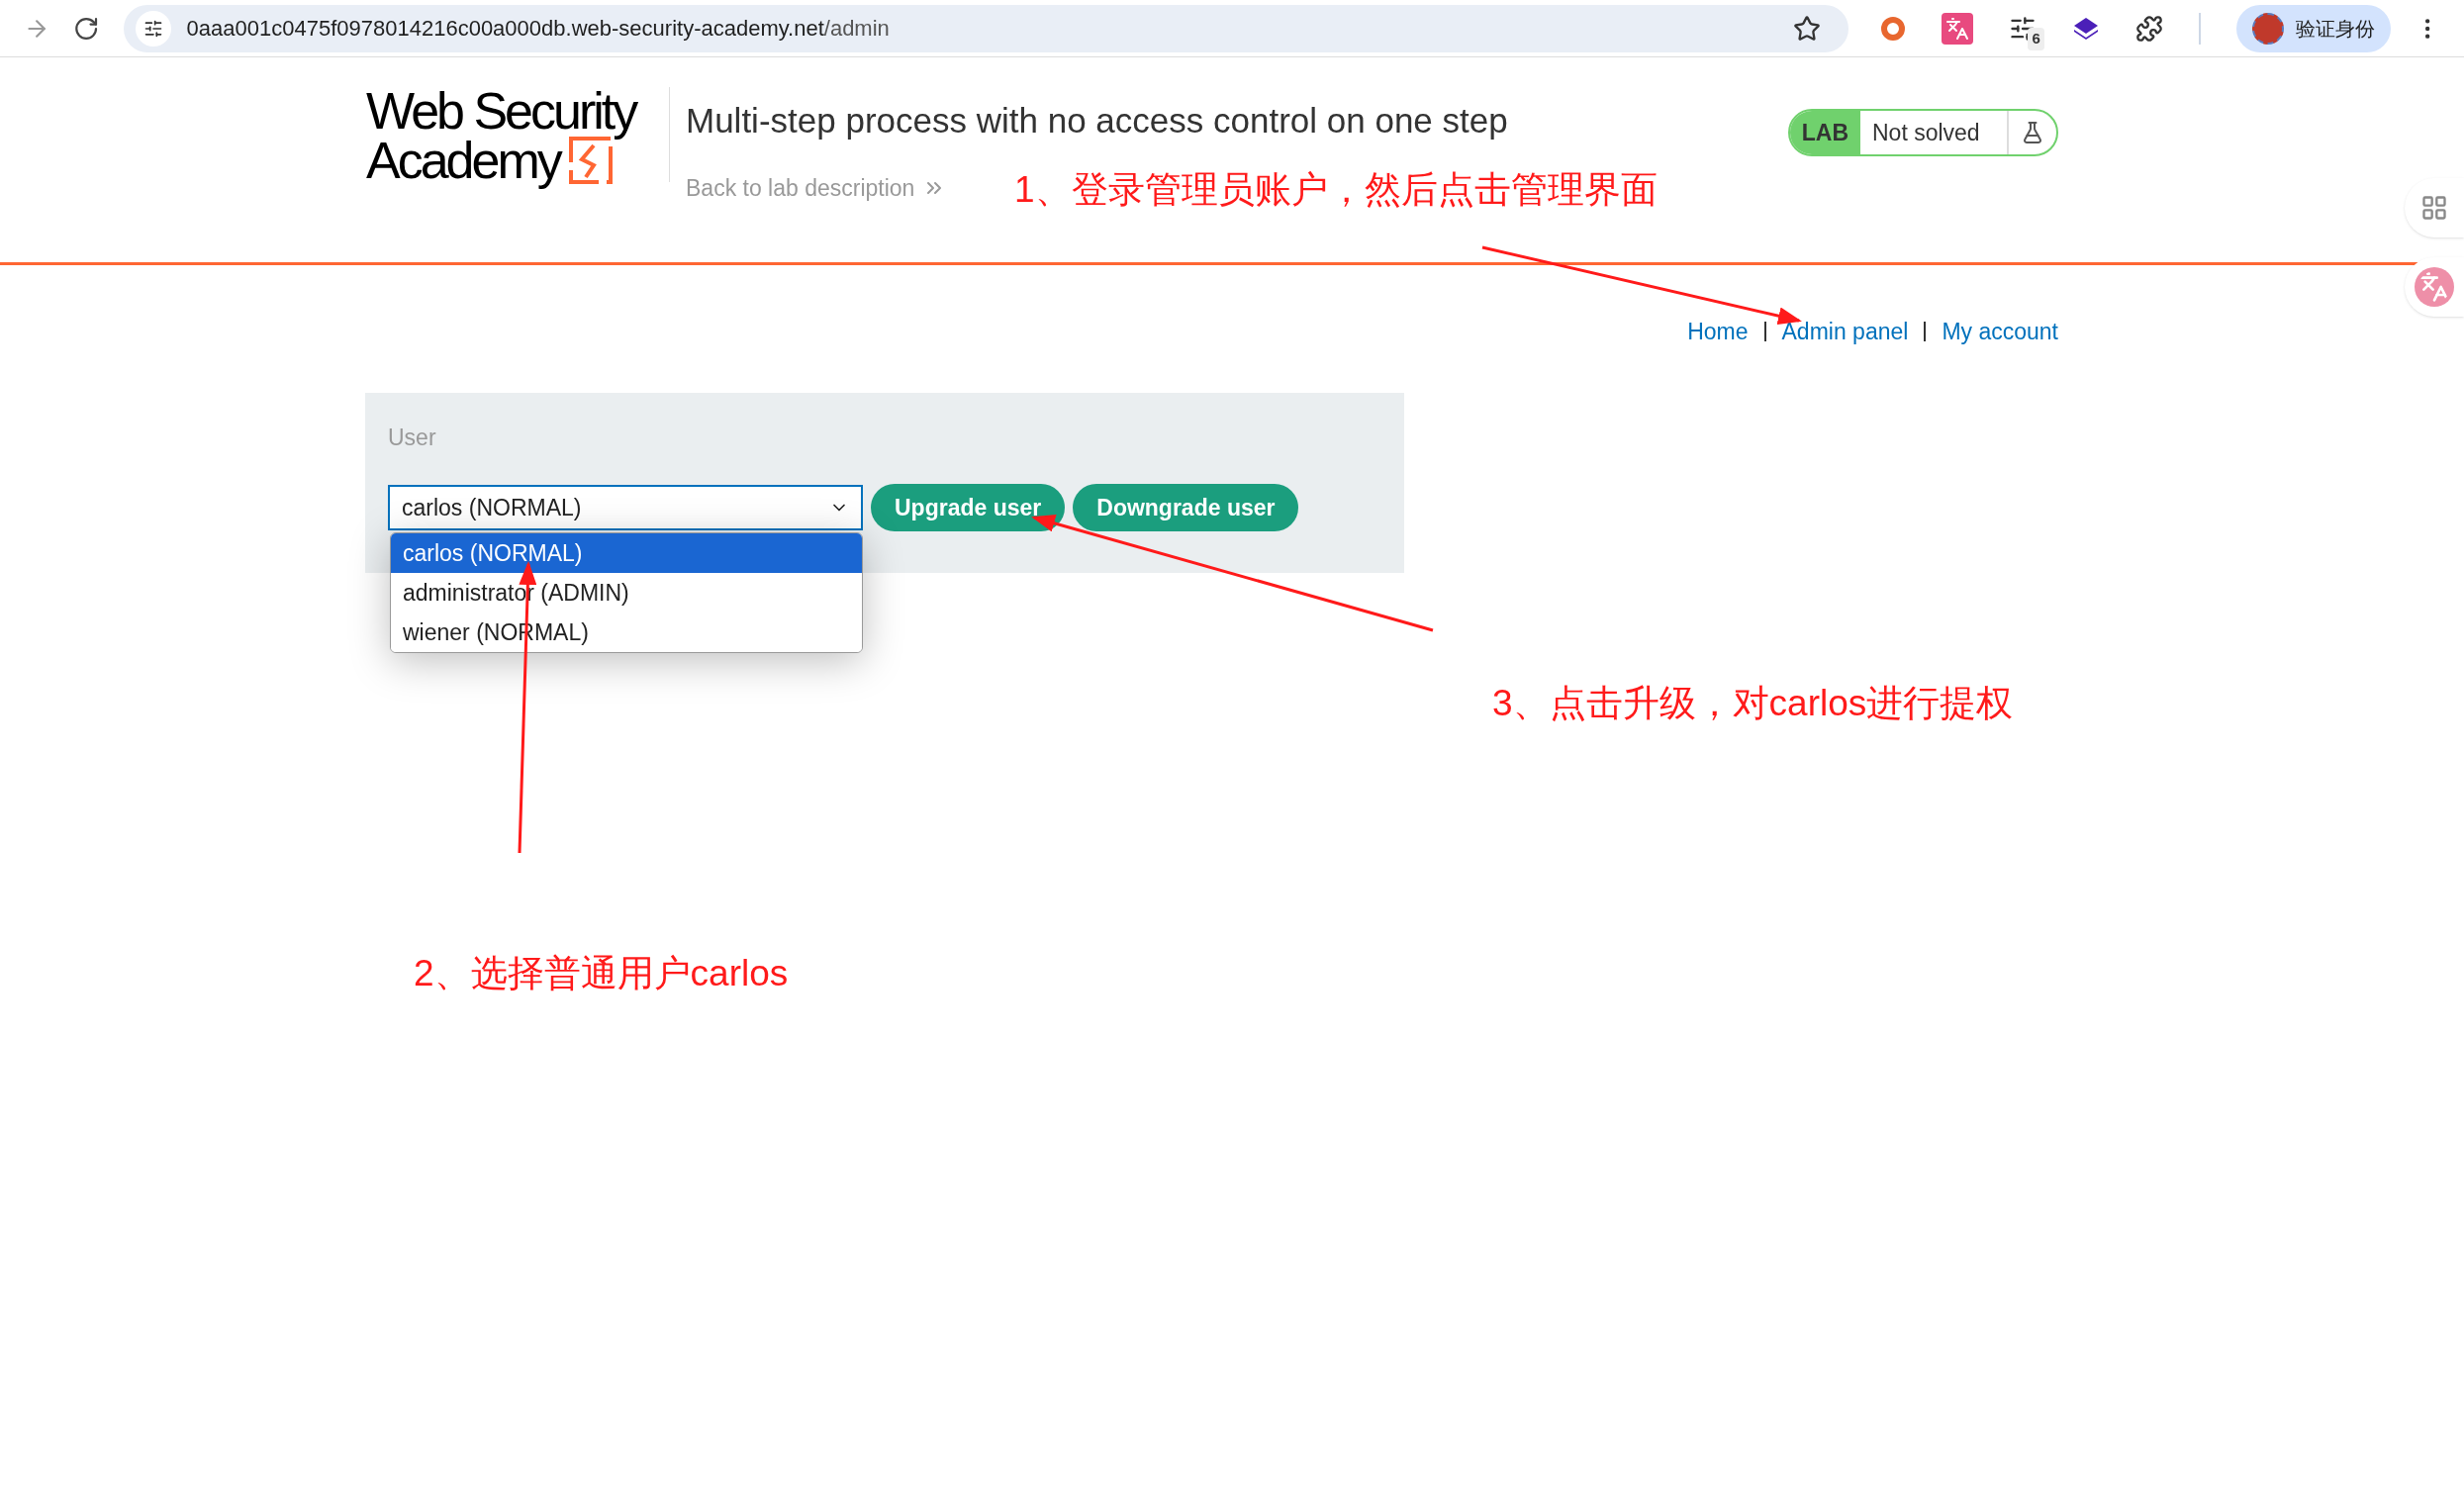  Describe the element at coordinates (1926, 132) in the screenshot. I see `status-text: Not solved` at that location.